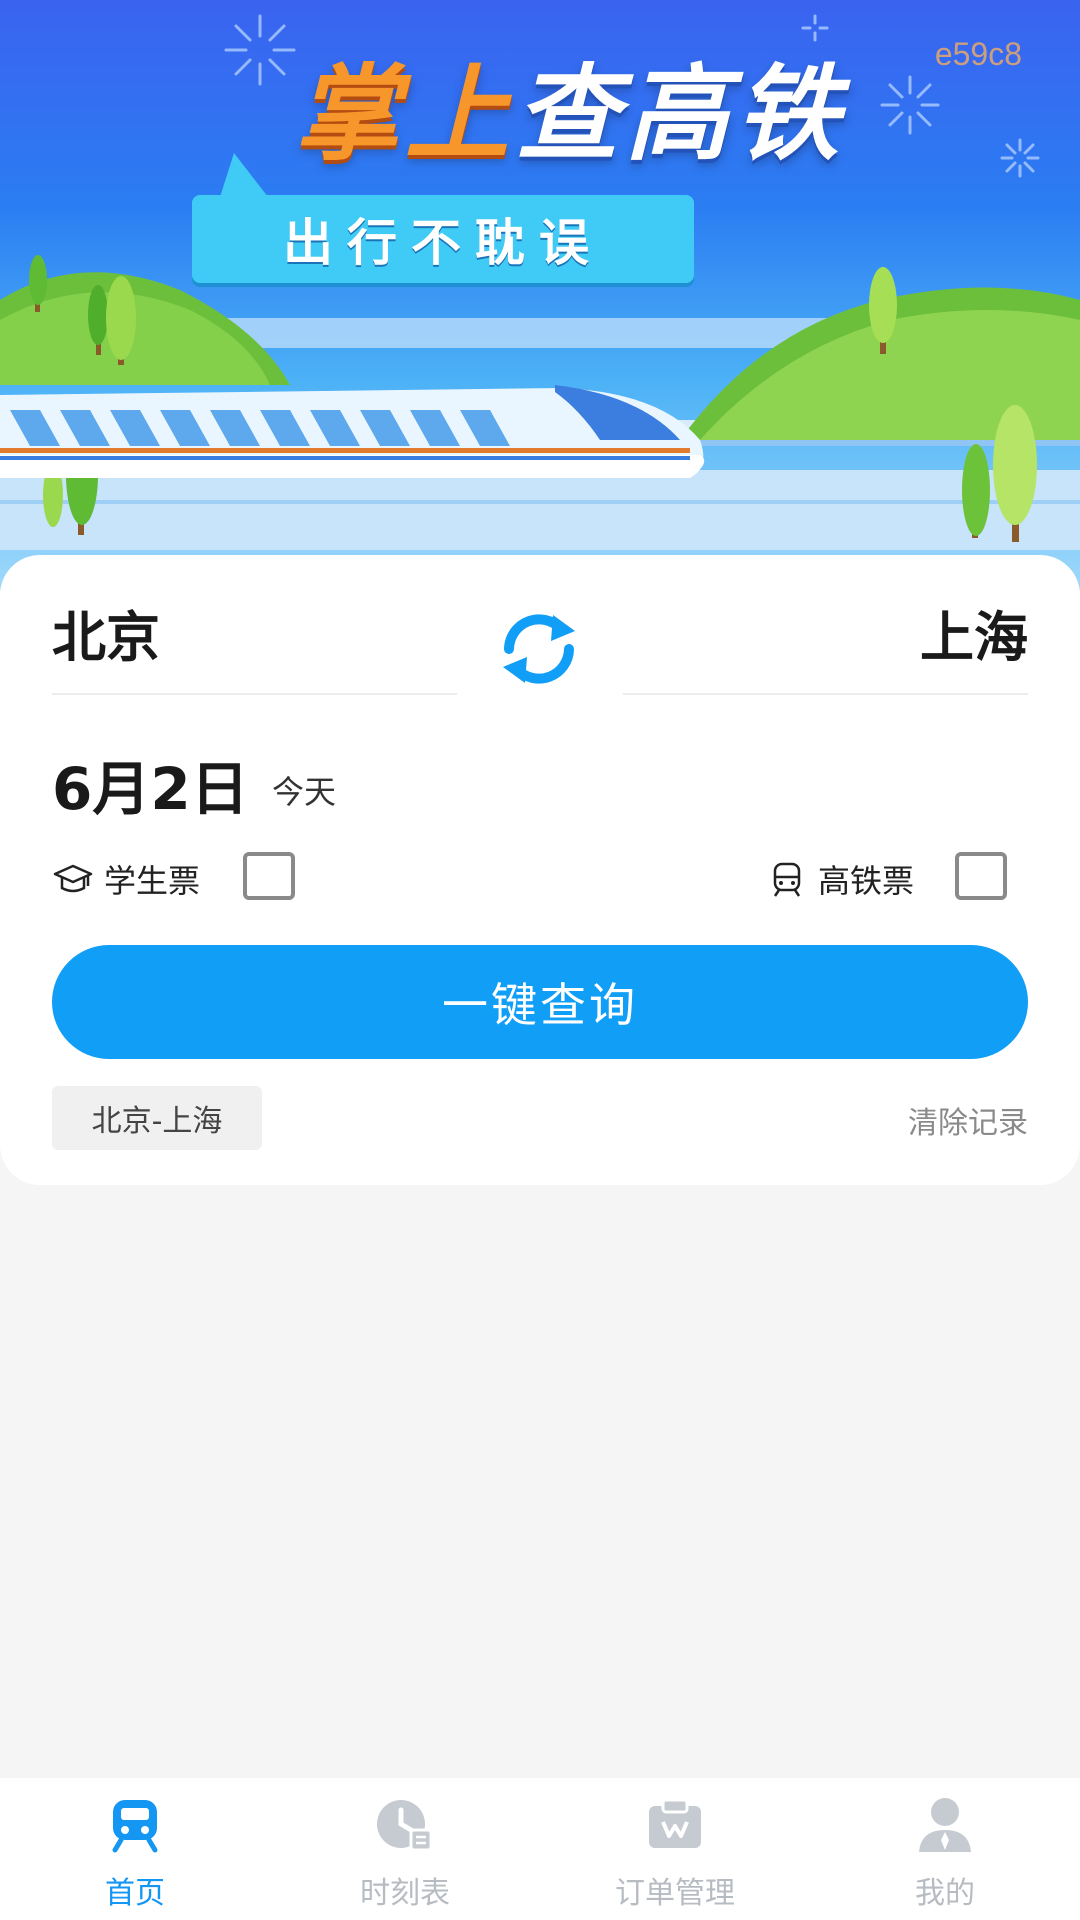  What do you see at coordinates (443, 243) in the screenshot?
I see `banner-subtitle: 出行不耽误` at bounding box center [443, 243].